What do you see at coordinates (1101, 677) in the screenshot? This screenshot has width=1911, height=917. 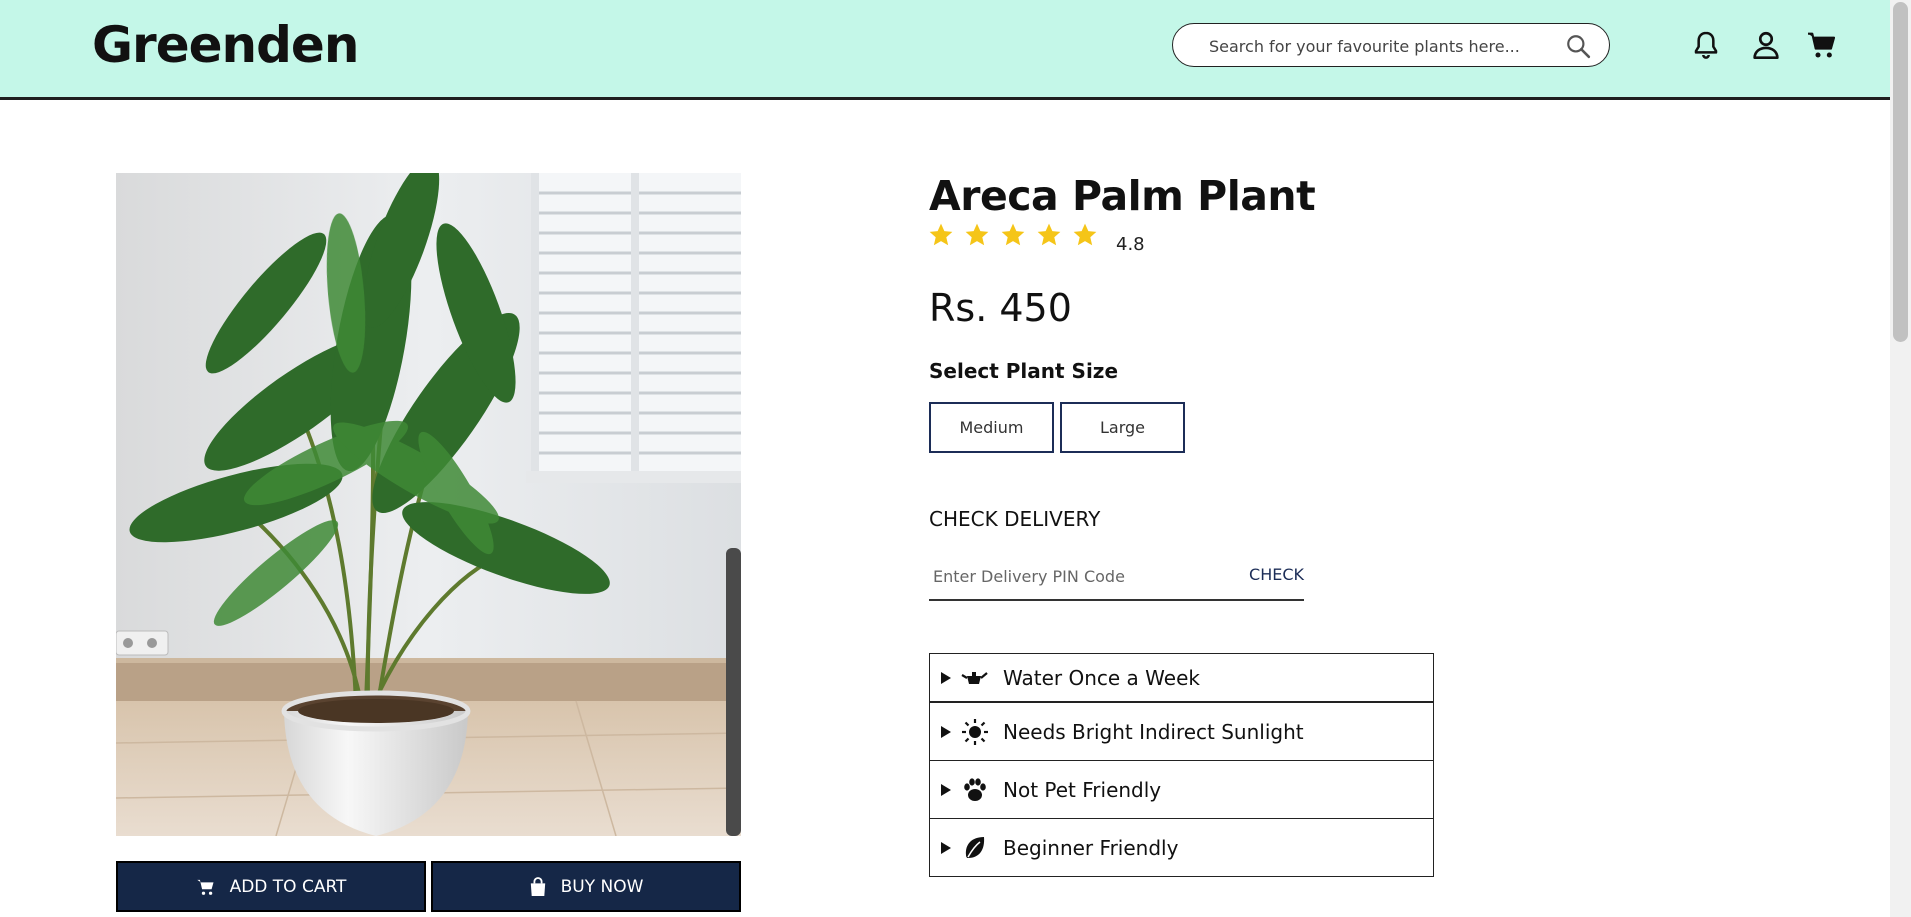 I see `care-item-label: Water Once a Week` at bounding box center [1101, 677].